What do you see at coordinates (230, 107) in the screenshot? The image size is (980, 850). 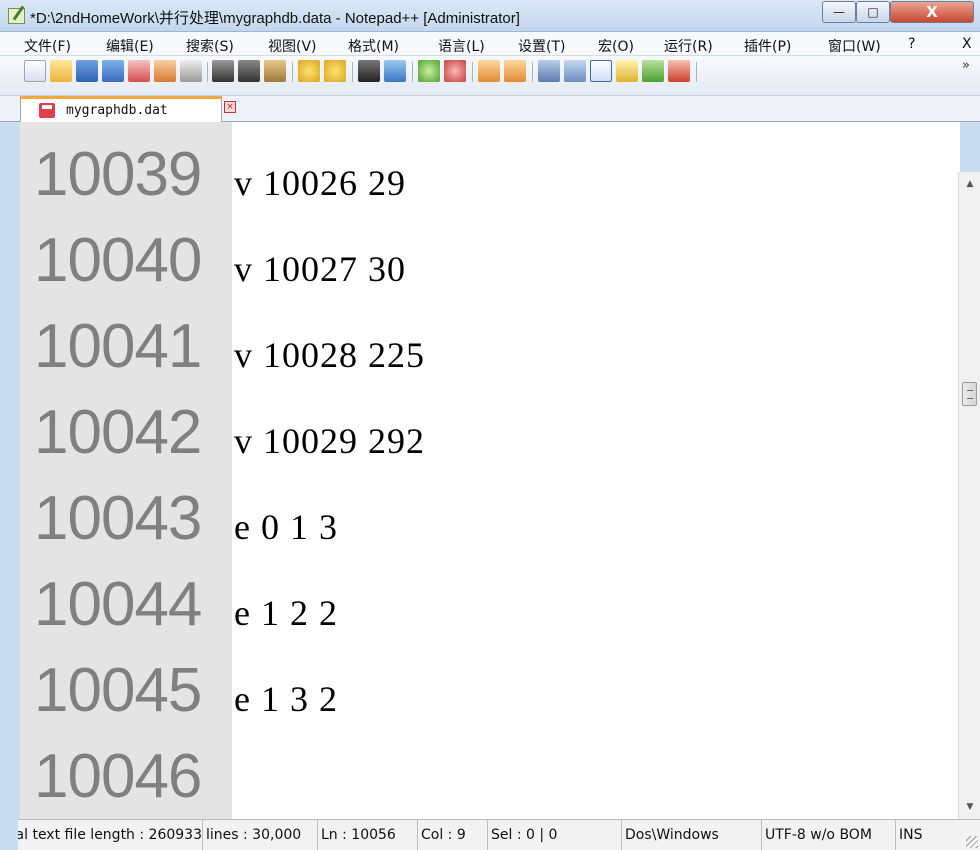 I see `tab-close-button: ×` at bounding box center [230, 107].